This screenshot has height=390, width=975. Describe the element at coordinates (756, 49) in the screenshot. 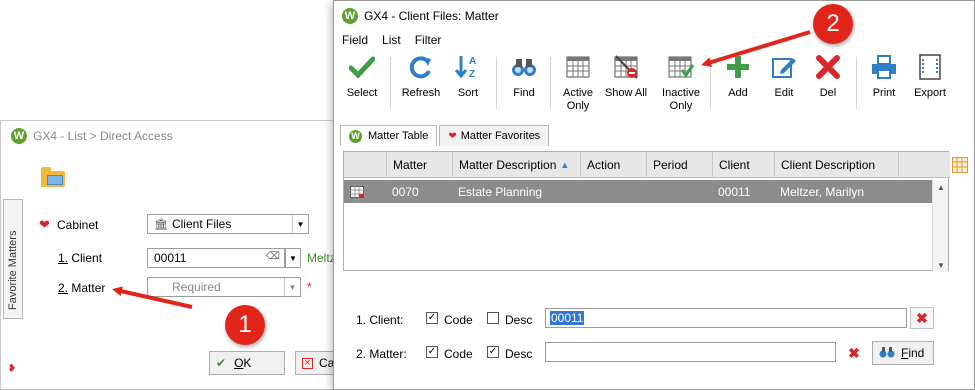

I see `arrow-to-inactive-only` at that location.